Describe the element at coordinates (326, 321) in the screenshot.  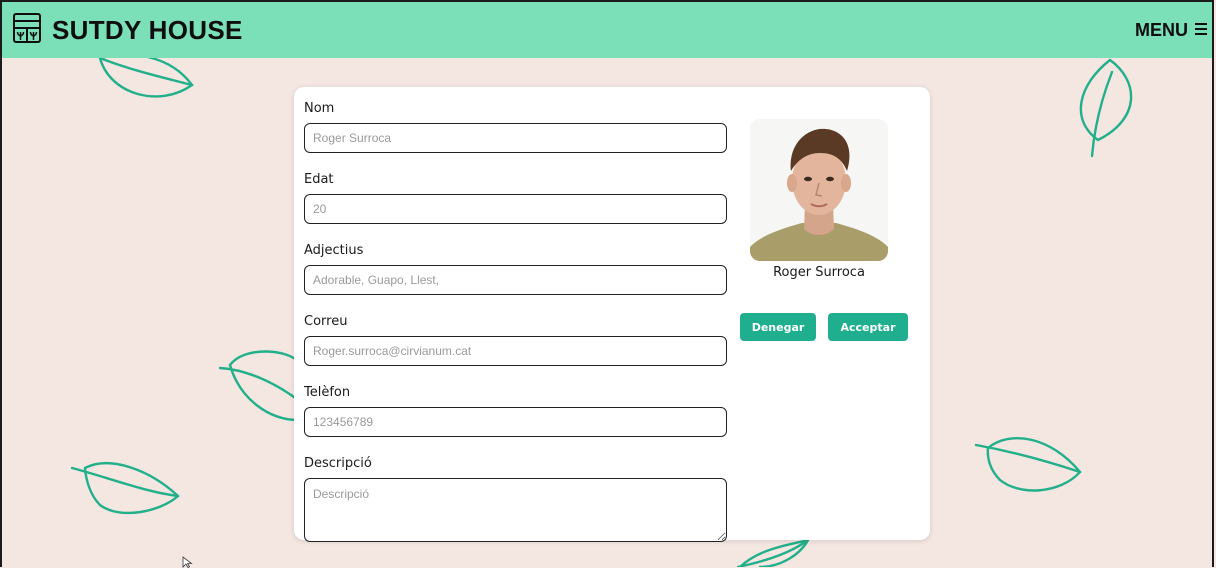
I see `email-label: Correu` at that location.